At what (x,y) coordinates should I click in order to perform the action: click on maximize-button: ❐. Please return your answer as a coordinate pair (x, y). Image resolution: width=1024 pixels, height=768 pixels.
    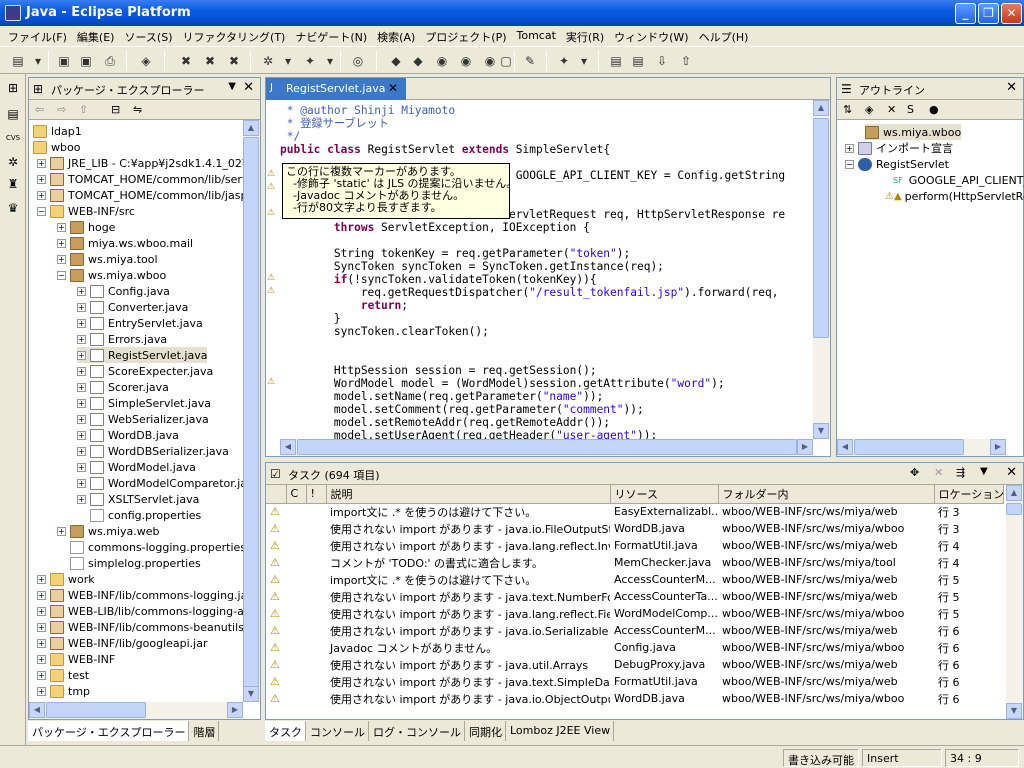
    Looking at the image, I should click on (988, 13).